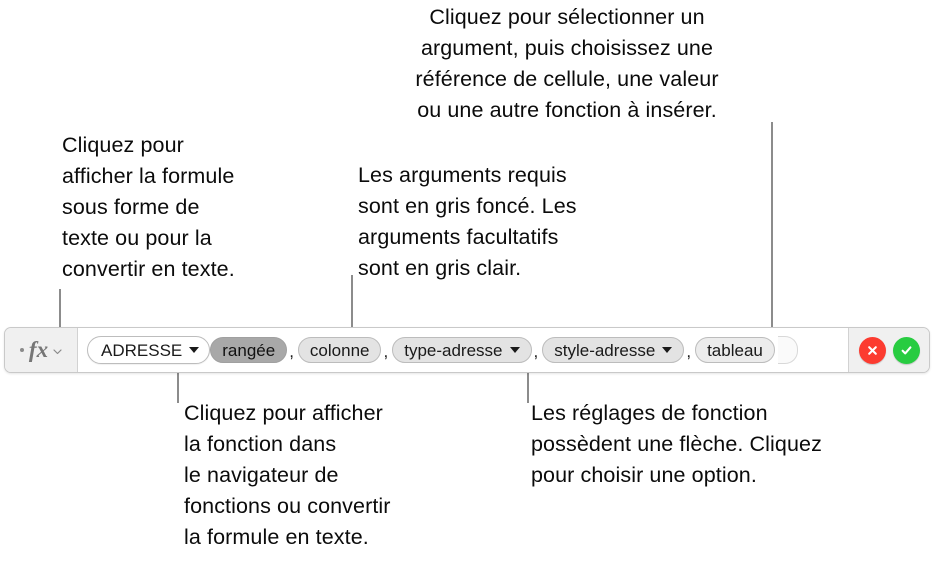 This screenshot has height=575, width=934. I want to click on argument-token-type-adresse: type-adresse, so click(462, 350).